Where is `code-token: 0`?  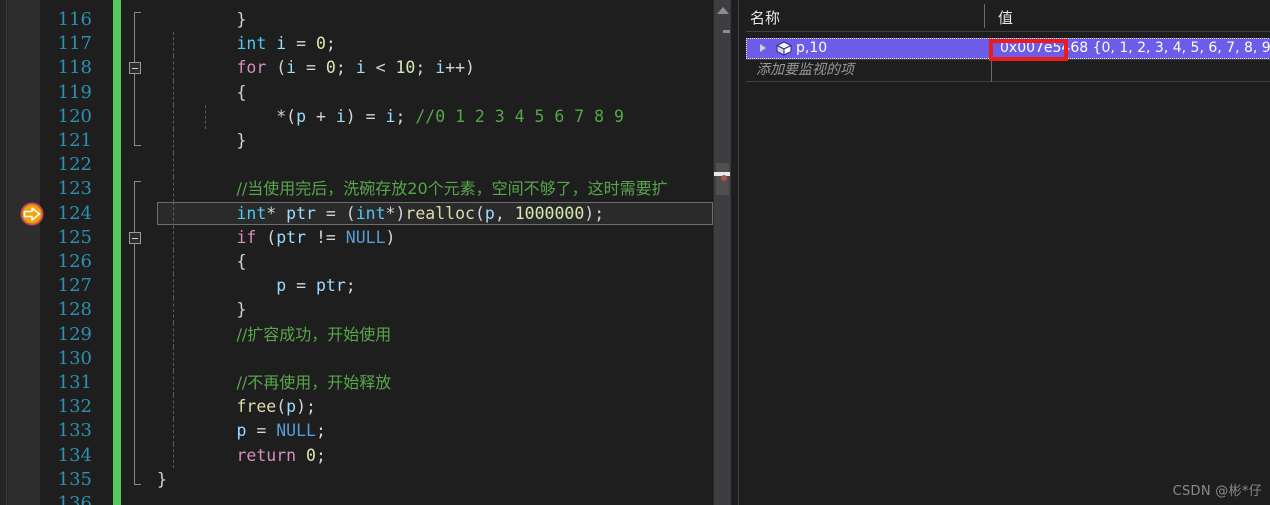 code-token: 0 is located at coordinates (311, 455).